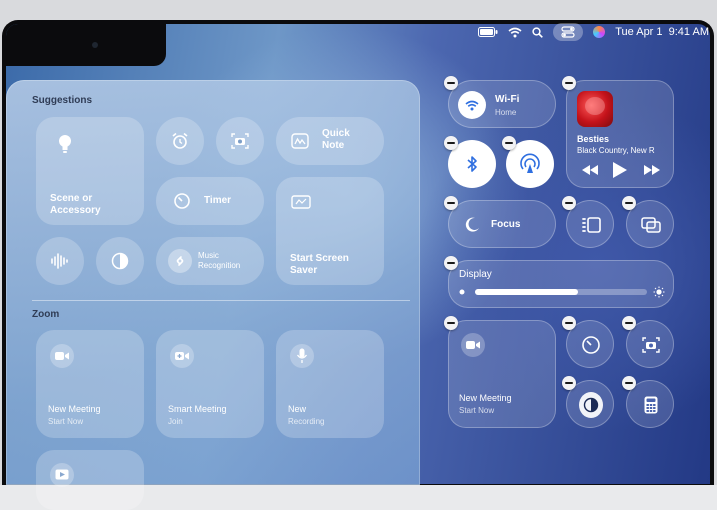 This screenshot has height=510, width=717. Describe the element at coordinates (629, 203) in the screenshot. I see `remove-screen-mirroring-button` at that location.